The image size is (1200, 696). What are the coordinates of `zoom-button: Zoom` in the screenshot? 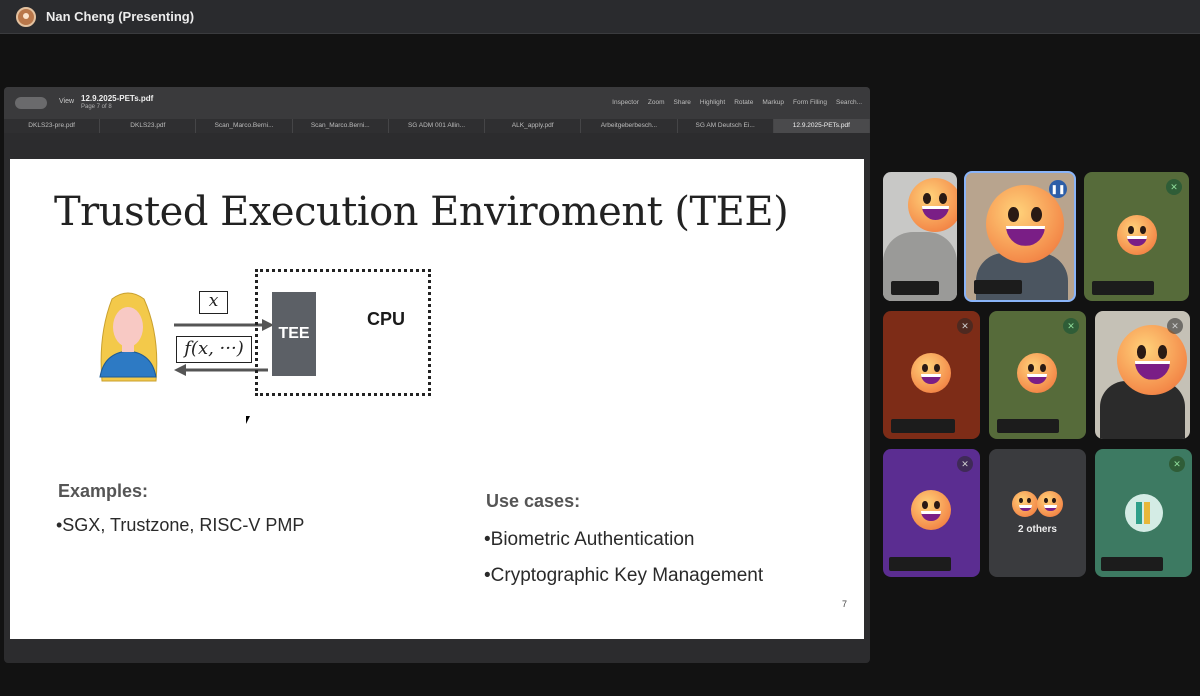 It's located at (656, 102).